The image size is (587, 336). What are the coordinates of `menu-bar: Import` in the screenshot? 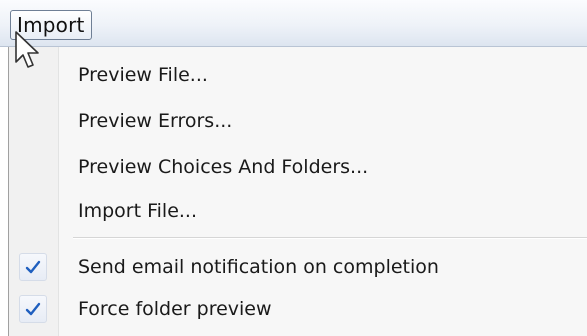 It's located at (293, 23).